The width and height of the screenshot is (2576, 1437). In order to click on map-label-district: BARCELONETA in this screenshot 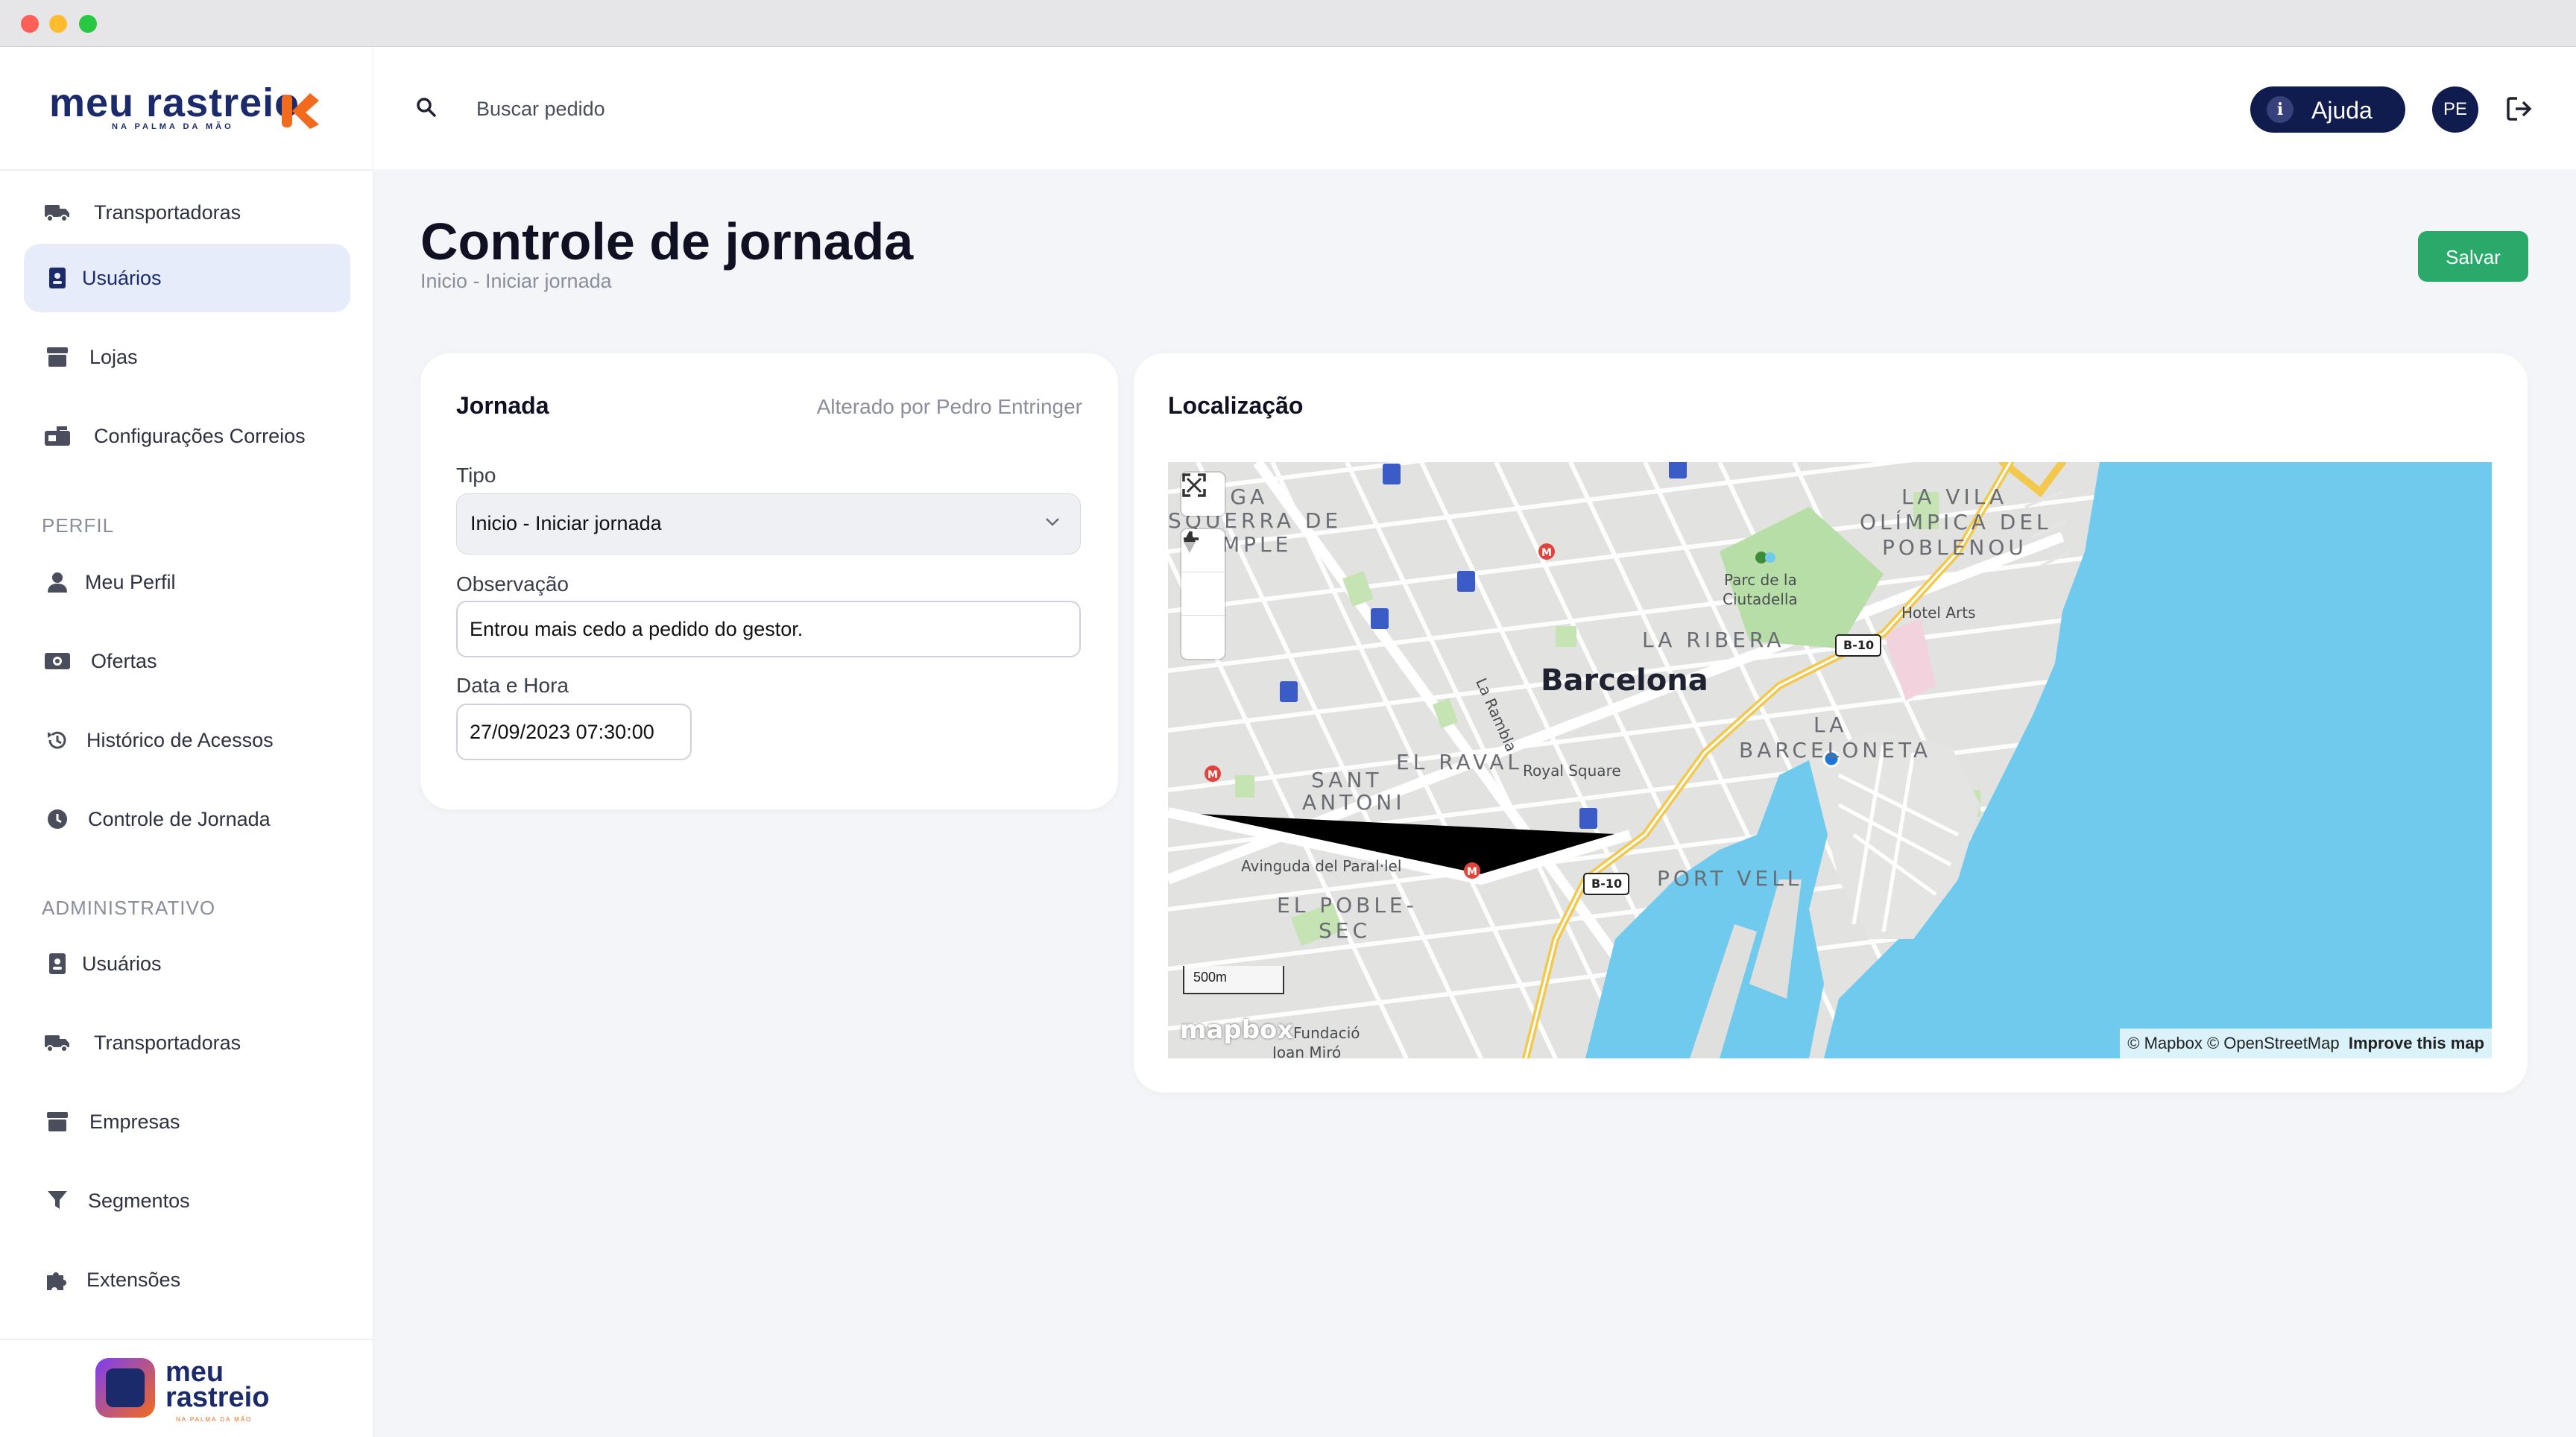, I will do `click(1835, 750)`.